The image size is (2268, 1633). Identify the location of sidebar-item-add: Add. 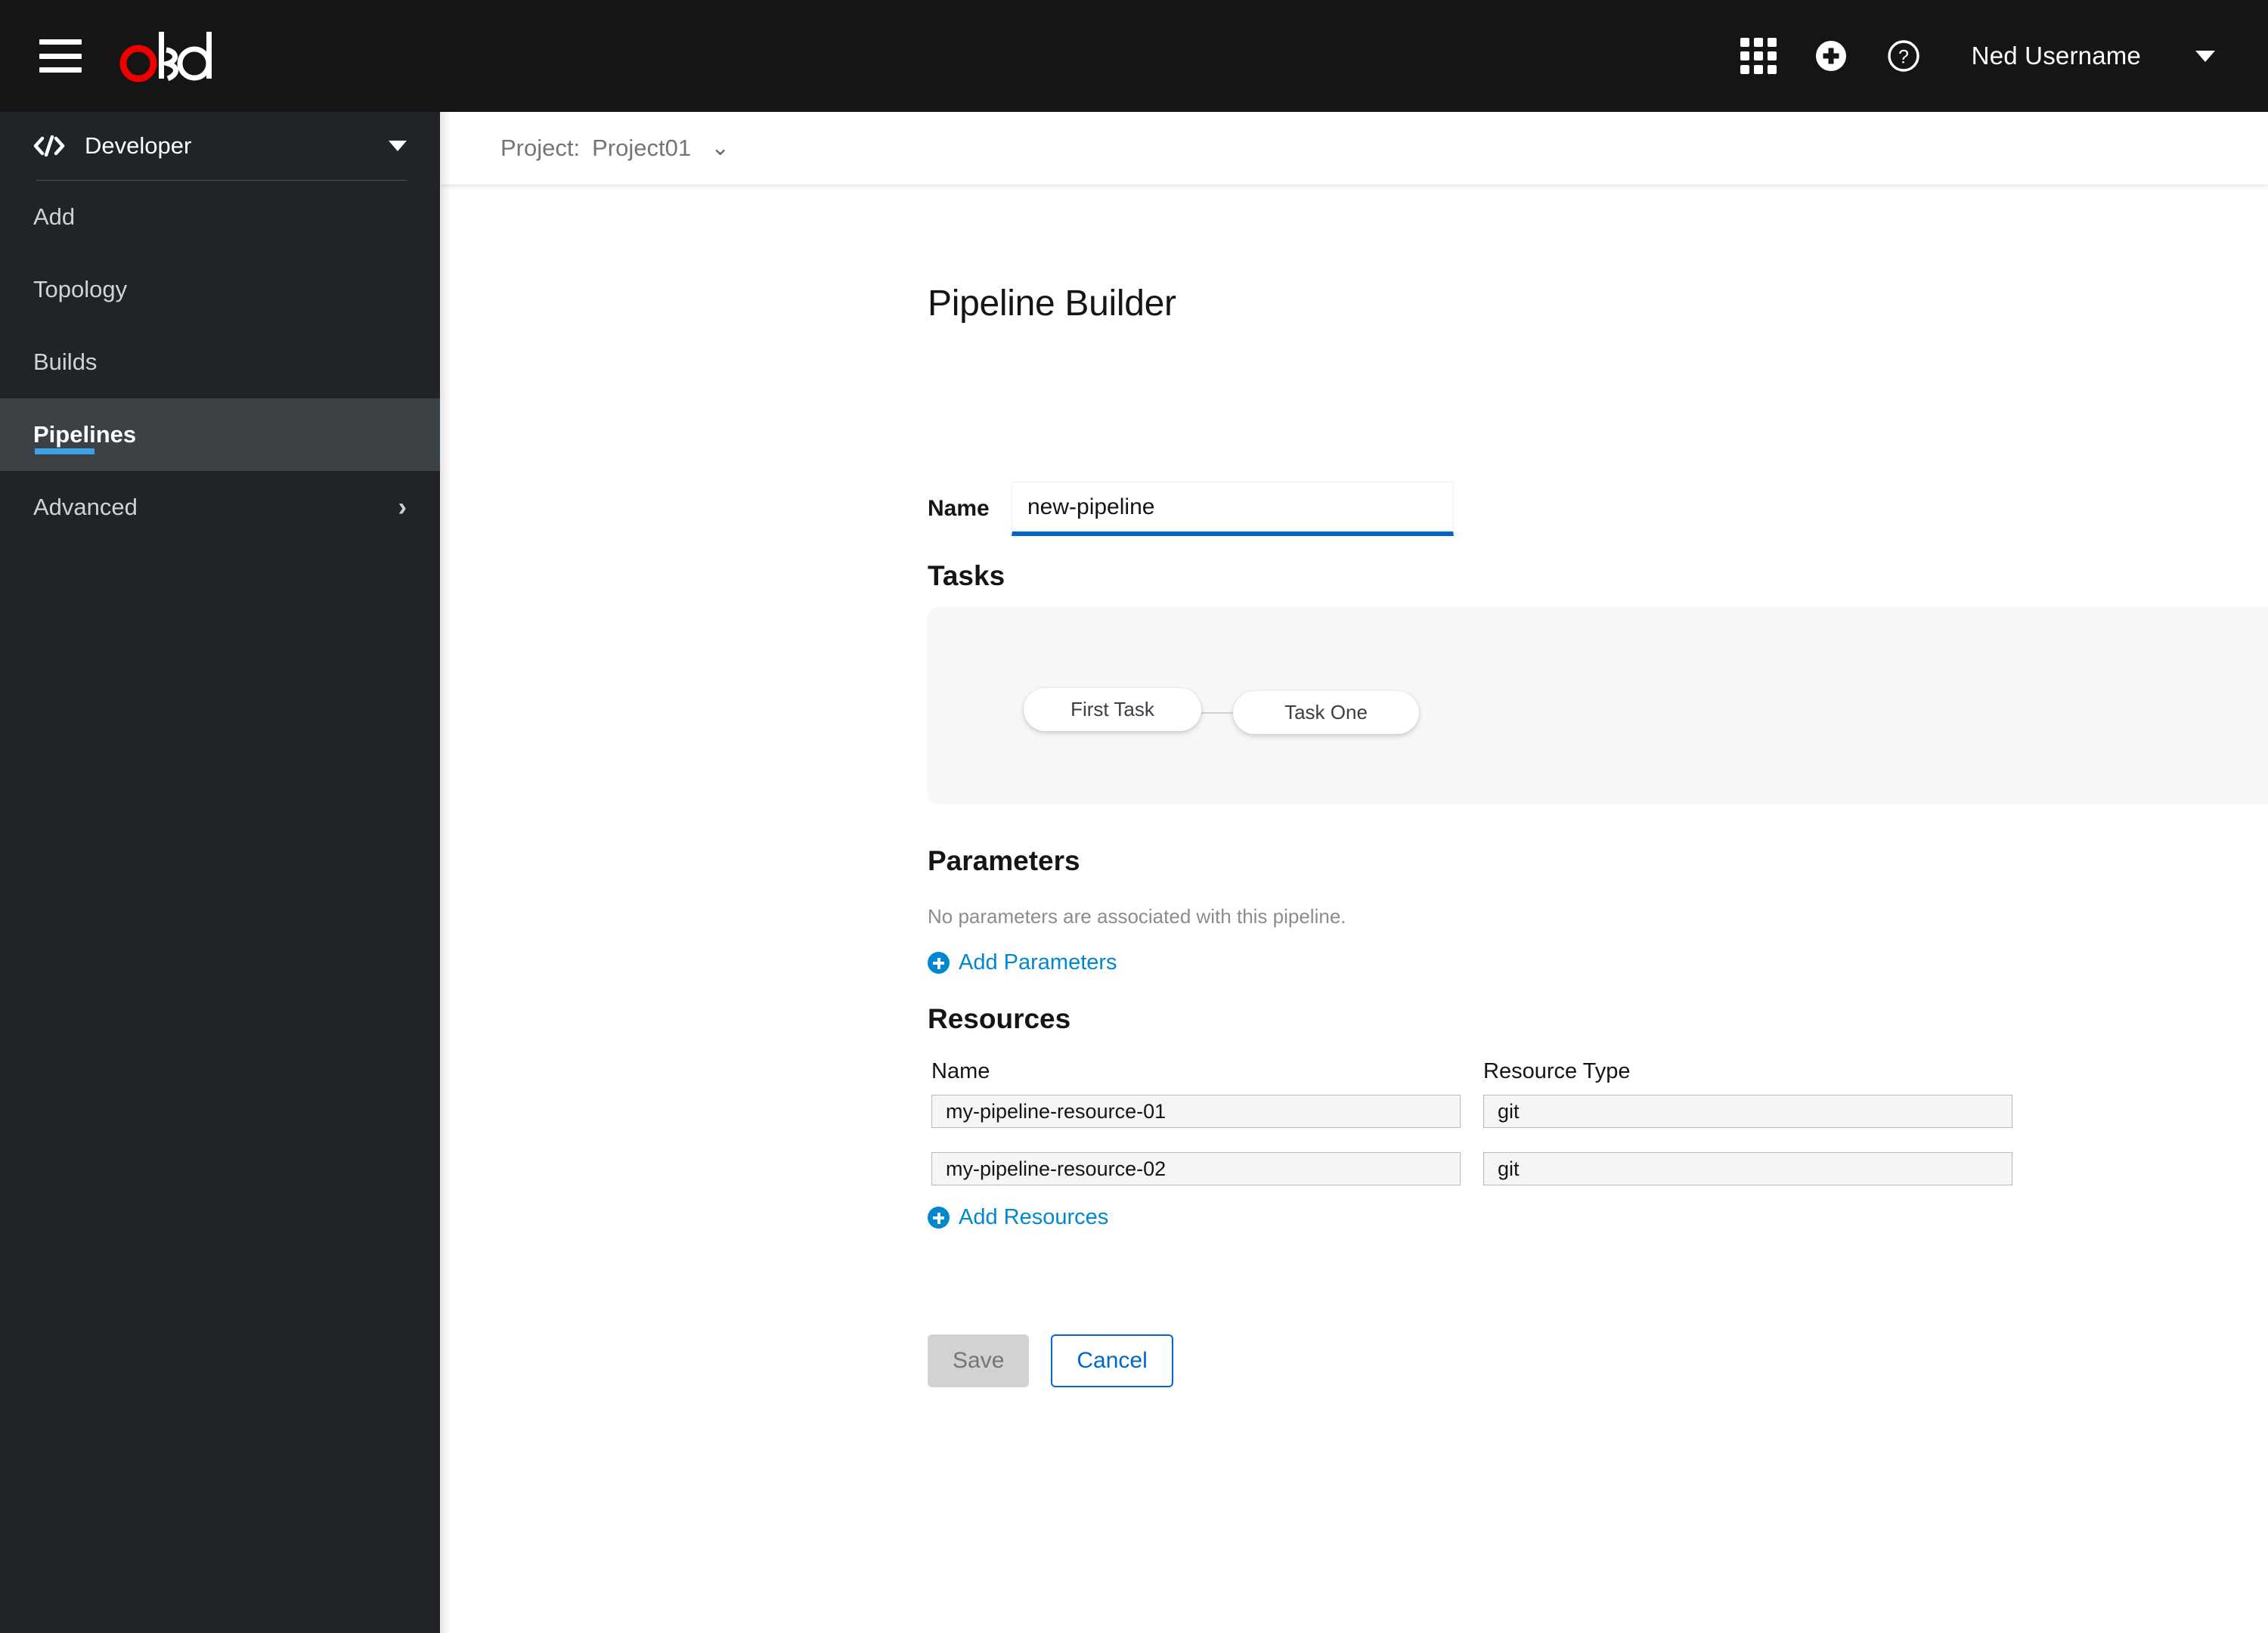
(220, 217).